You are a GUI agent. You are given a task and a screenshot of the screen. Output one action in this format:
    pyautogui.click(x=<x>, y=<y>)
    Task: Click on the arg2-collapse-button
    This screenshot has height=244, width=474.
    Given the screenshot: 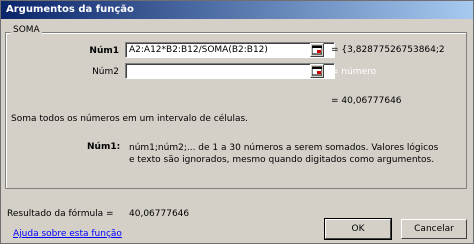 What is the action you would take?
    pyautogui.click(x=317, y=71)
    